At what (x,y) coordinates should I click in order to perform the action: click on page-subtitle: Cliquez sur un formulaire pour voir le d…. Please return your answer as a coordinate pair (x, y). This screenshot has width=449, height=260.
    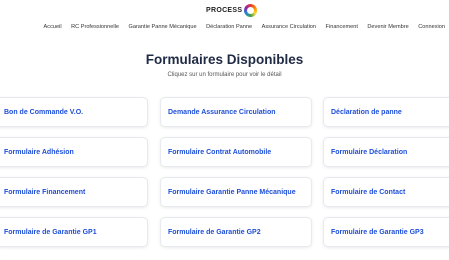
    Looking at the image, I should click on (224, 75).